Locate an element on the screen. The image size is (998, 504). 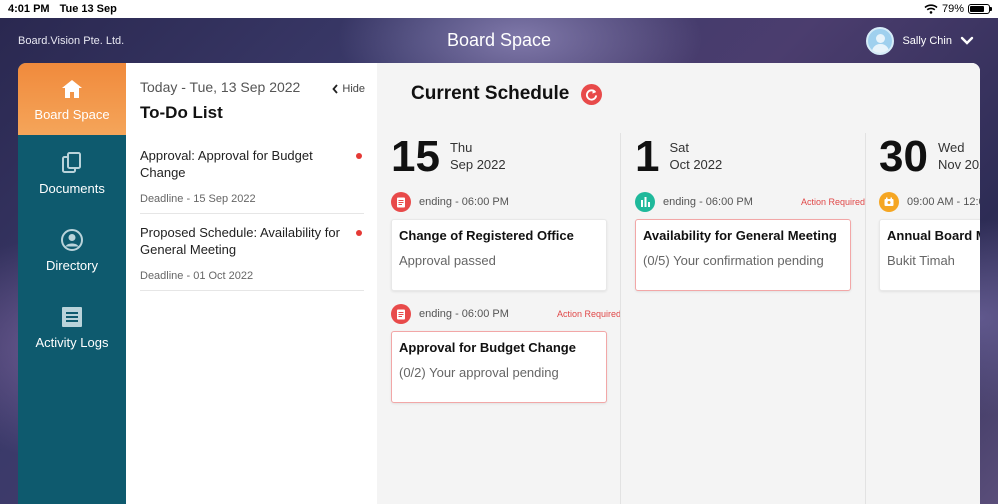
avatar is located at coordinates (880, 40).